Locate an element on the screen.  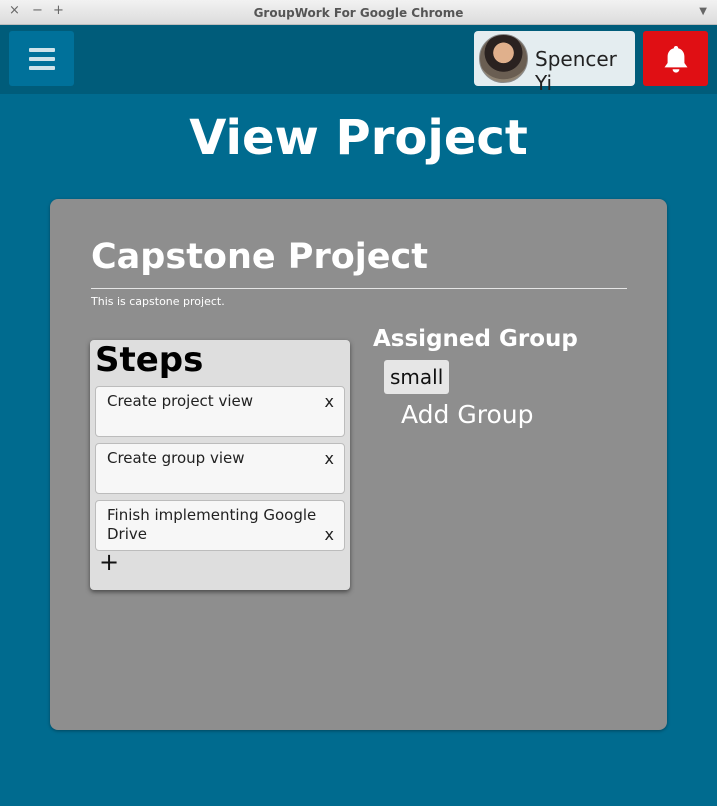
steps-title: Steps is located at coordinates (149, 360).